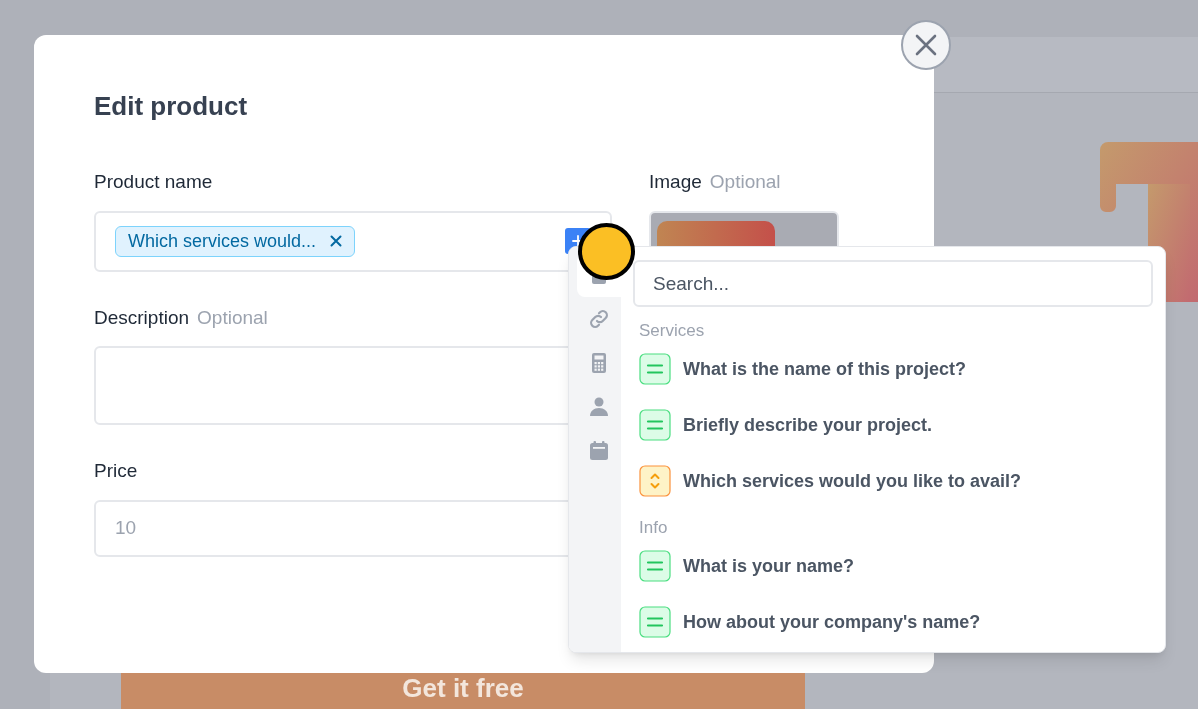 The width and height of the screenshot is (1198, 709). I want to click on group-heading: Info, so click(653, 528).